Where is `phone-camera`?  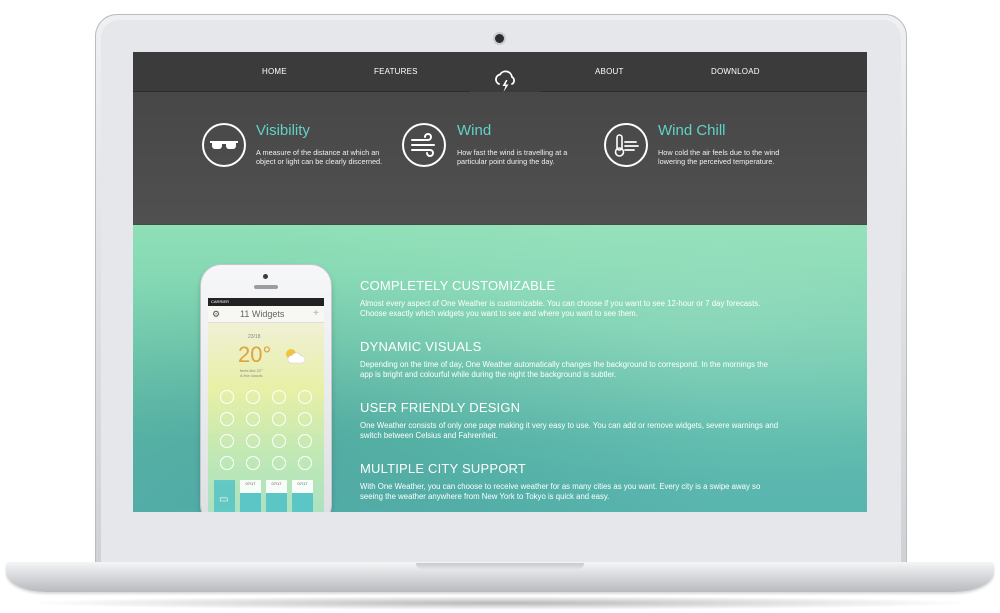 phone-camera is located at coordinates (265, 276).